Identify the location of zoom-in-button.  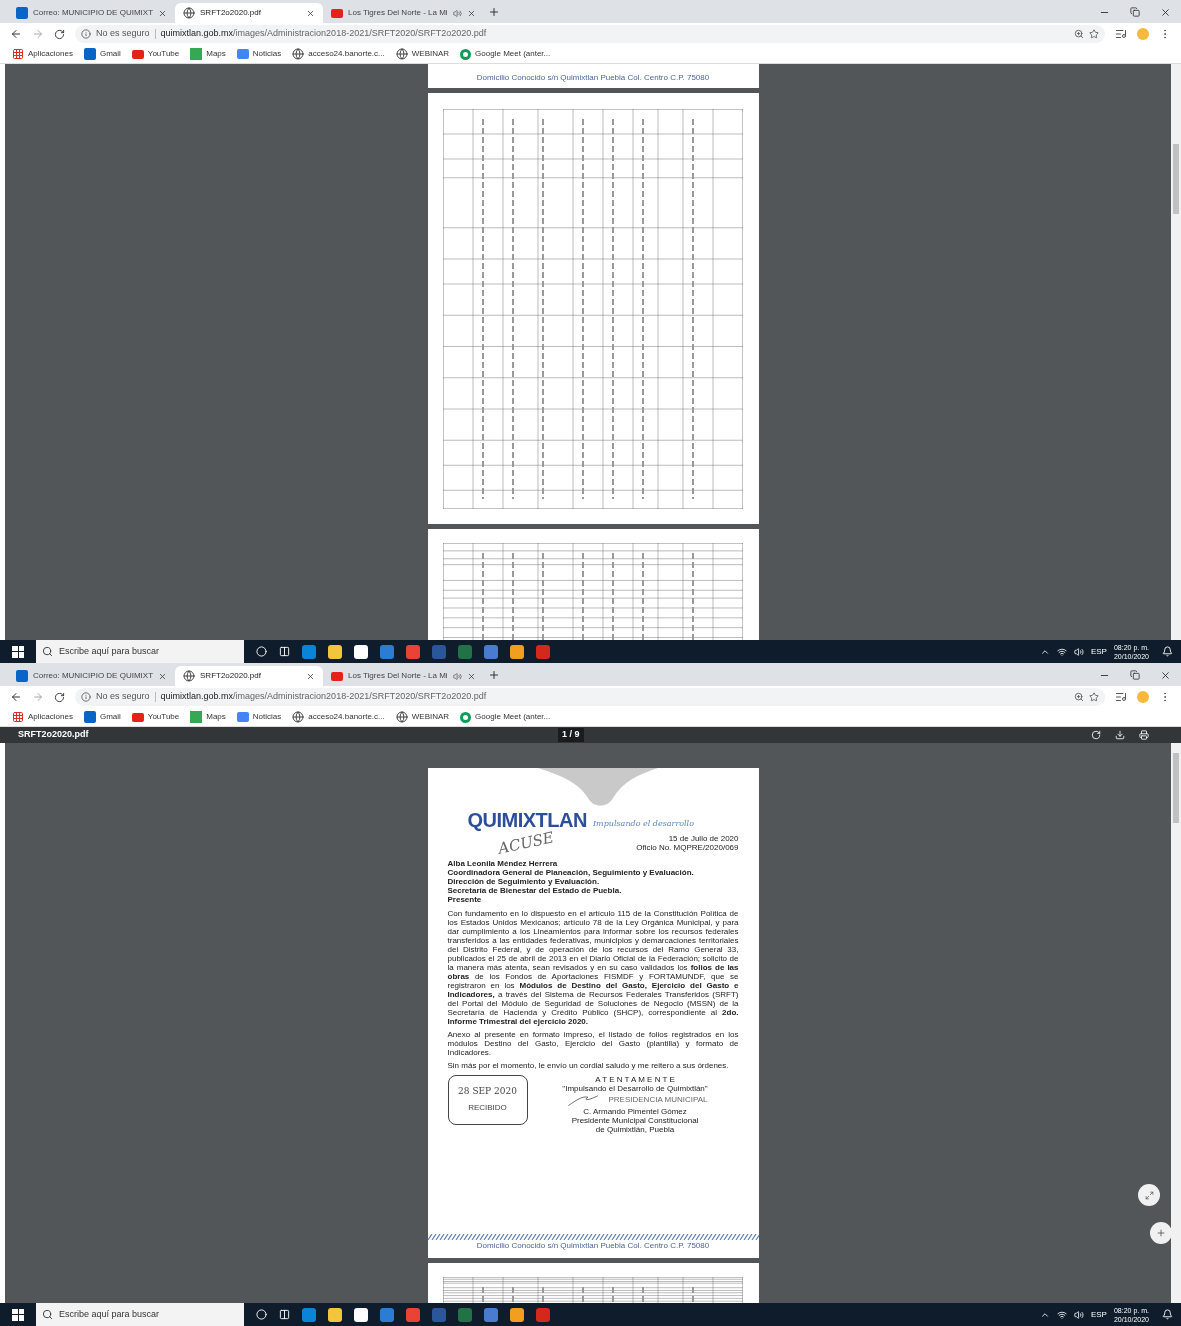
(1161, 1233).